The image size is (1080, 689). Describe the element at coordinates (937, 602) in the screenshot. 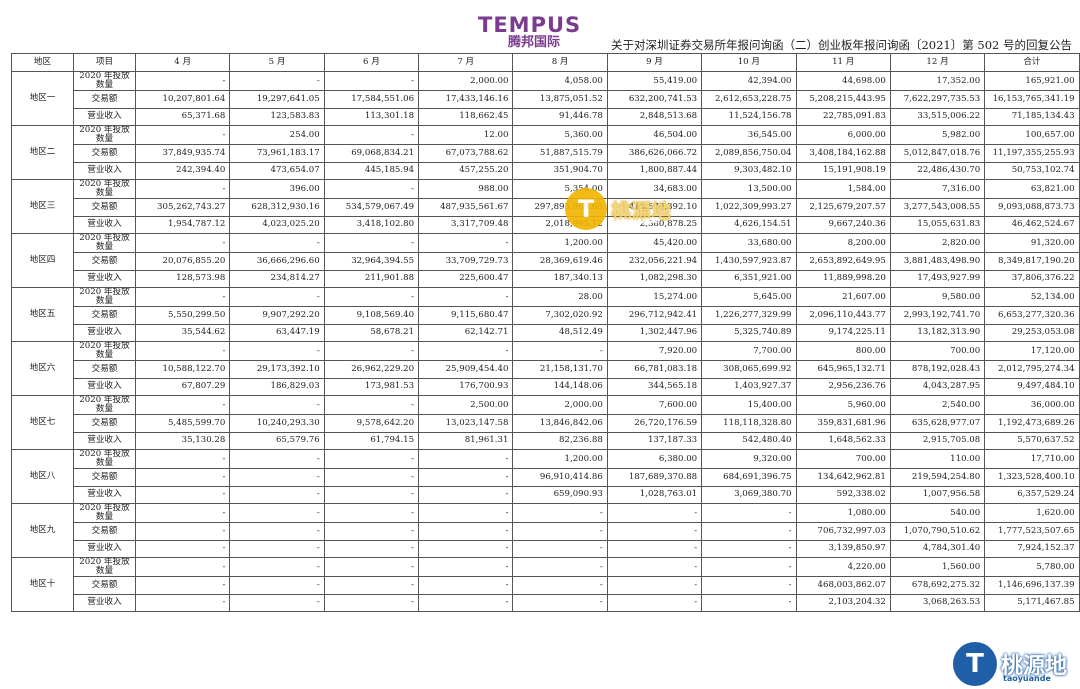

I see `value-cell: 3,068,263.53` at that location.